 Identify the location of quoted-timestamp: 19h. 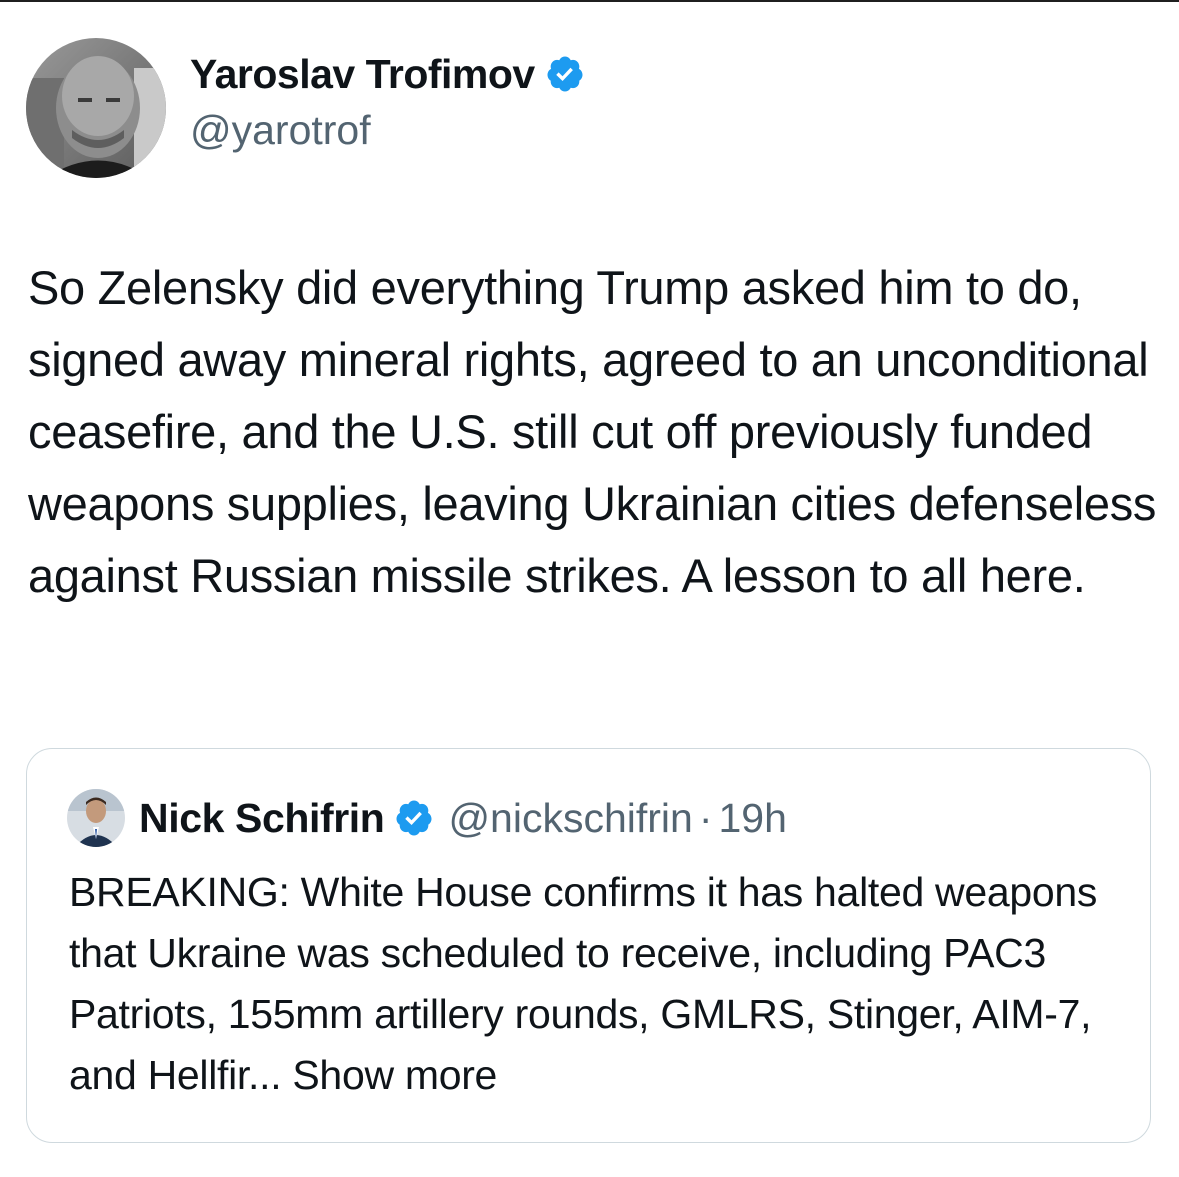
(753, 818).